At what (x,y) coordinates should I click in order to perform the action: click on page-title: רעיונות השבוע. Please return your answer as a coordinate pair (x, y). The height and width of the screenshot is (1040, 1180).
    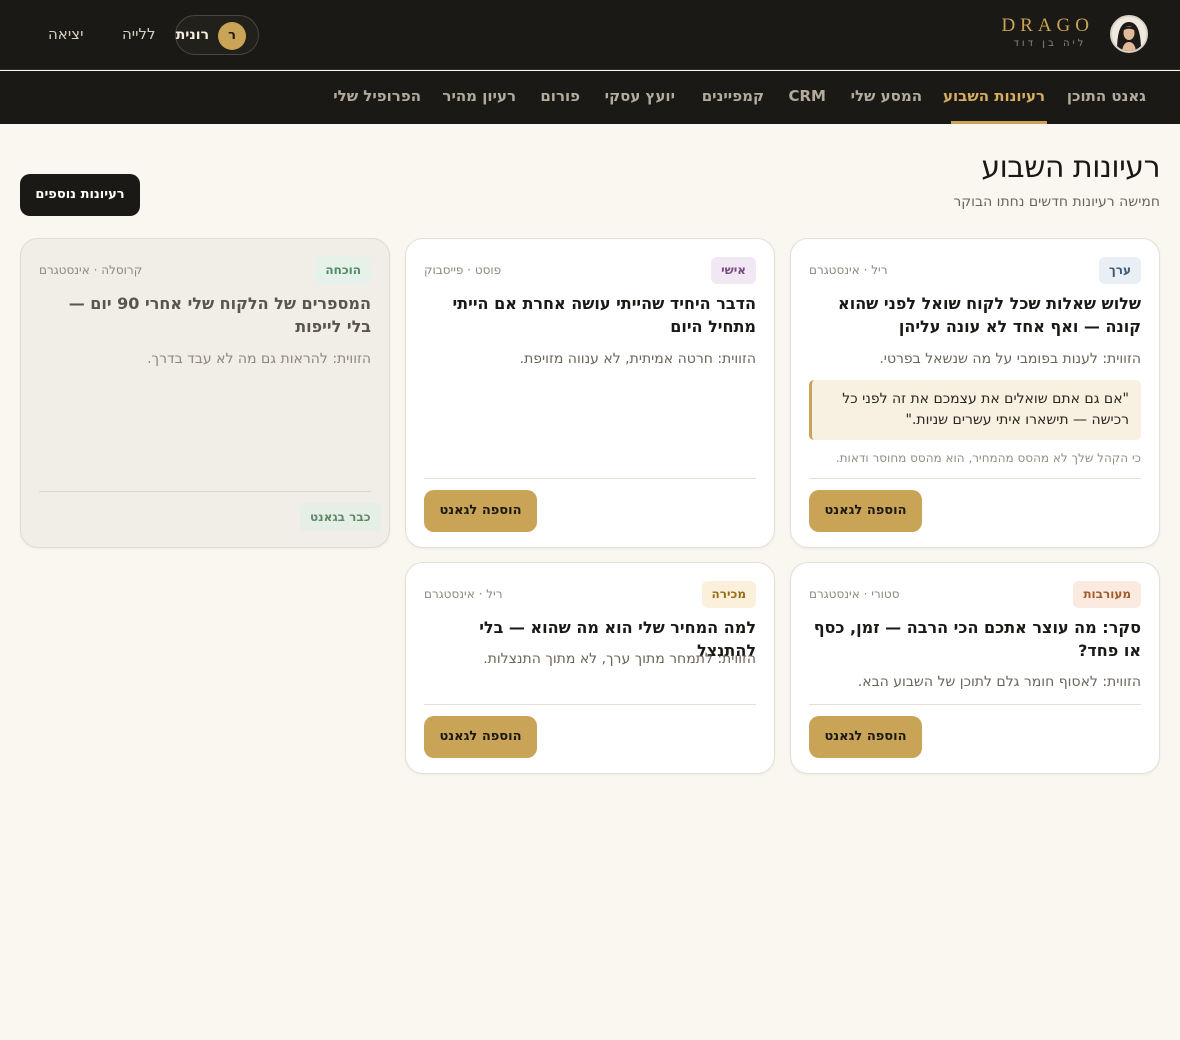
    Looking at the image, I should click on (1070, 167).